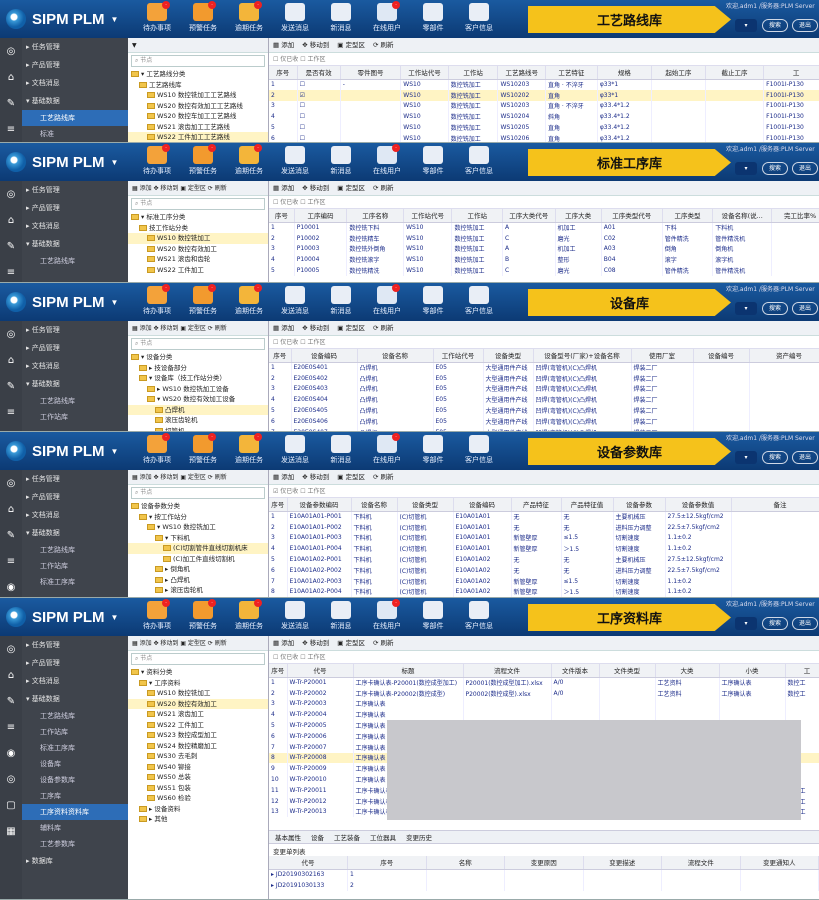 This screenshot has width=819, height=900. Describe the element at coordinates (75, 780) in the screenshot. I see `sidebar-item: 设备参数库` at that location.